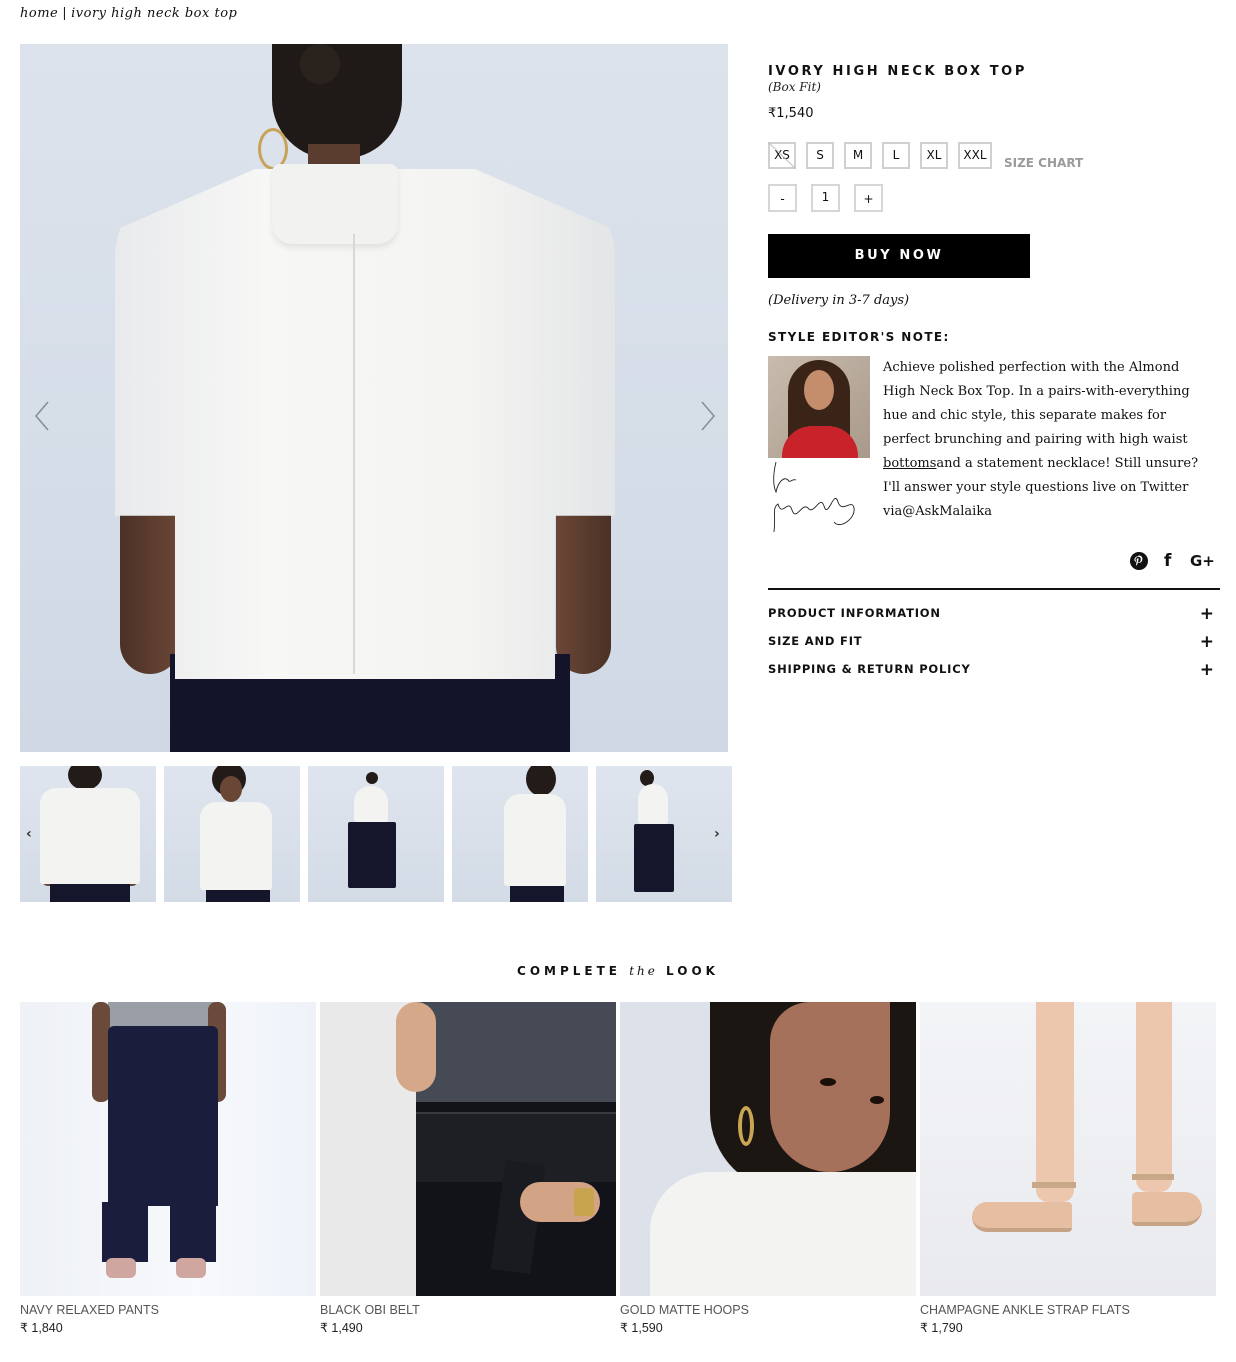 The image size is (1236, 1362). I want to click on accordion-label: SHIPPING & RETURN POLICY, so click(869, 669).